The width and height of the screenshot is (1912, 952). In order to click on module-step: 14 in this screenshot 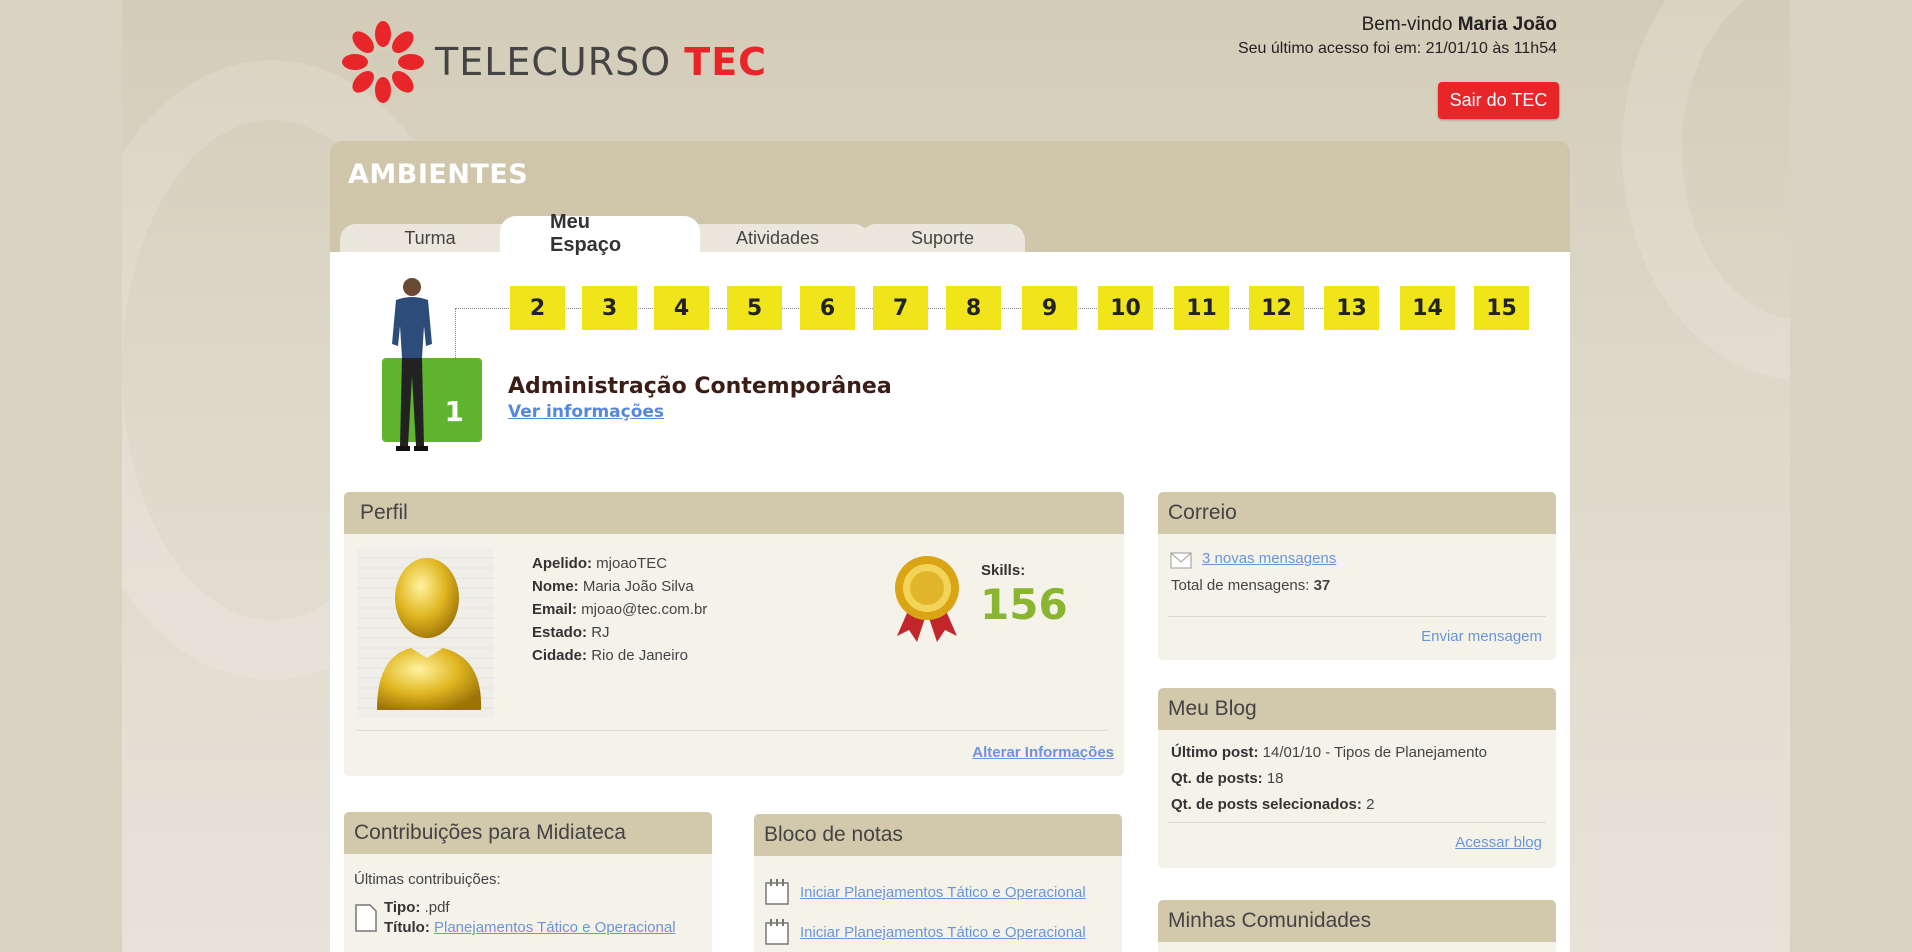, I will do `click(1427, 308)`.